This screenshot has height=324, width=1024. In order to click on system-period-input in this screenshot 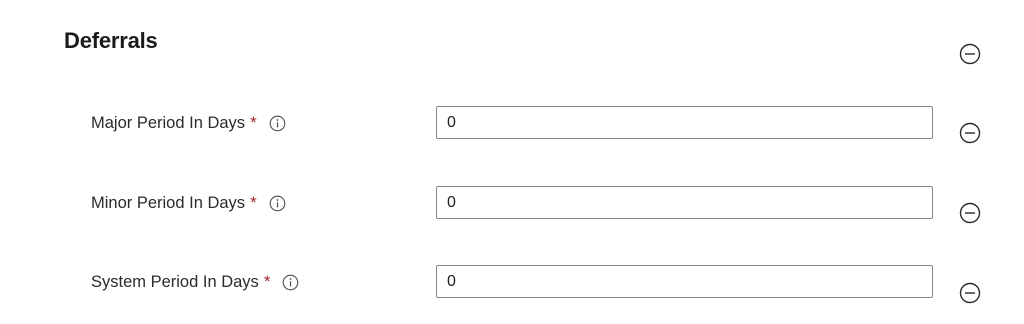, I will do `click(684, 281)`.